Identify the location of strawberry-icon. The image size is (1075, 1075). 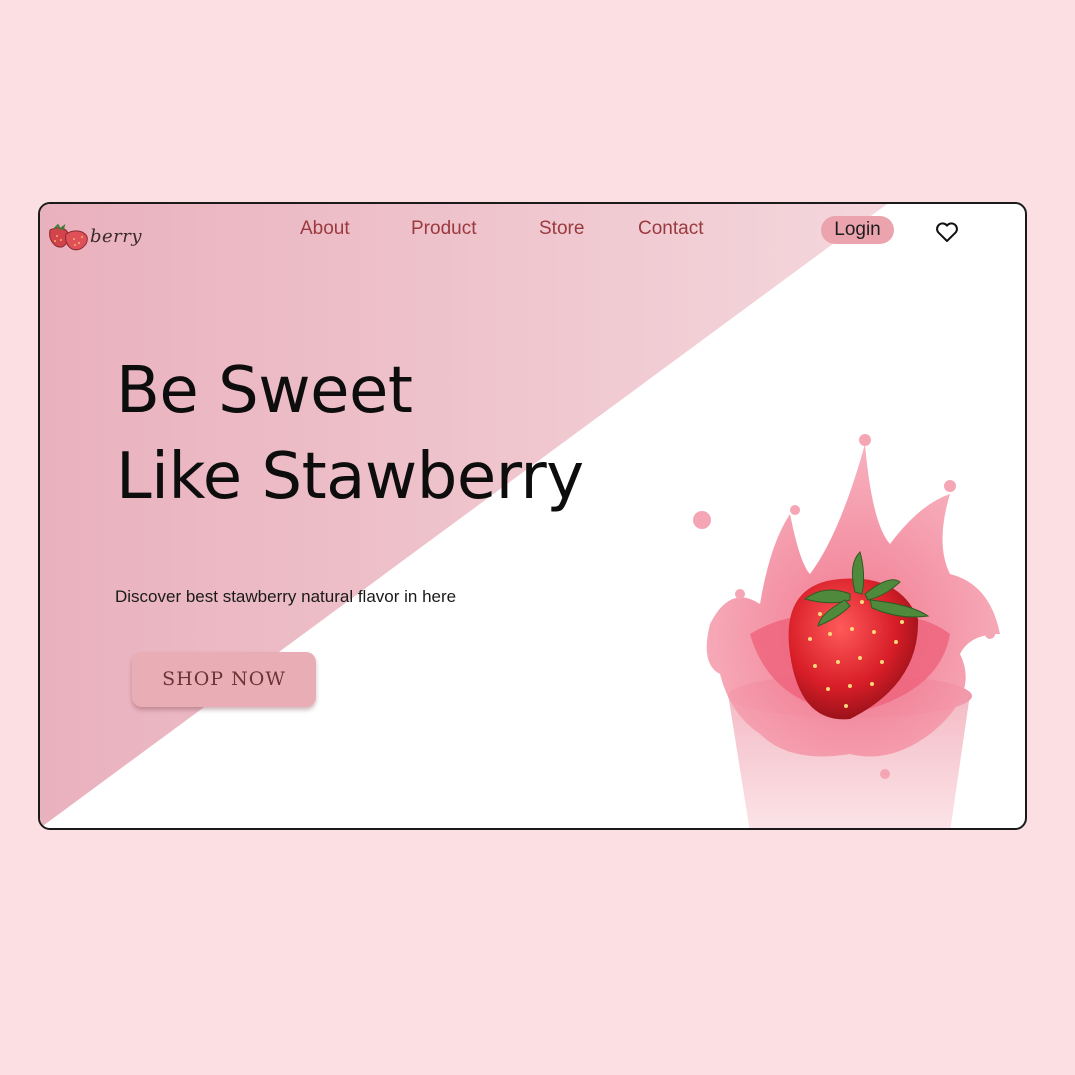
(68, 237).